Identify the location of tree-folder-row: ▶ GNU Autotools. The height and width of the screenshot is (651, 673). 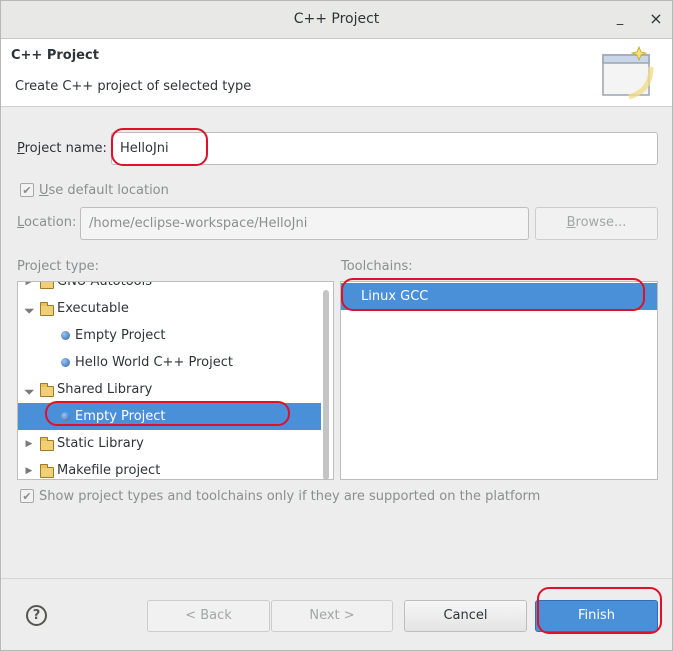
(169, 288).